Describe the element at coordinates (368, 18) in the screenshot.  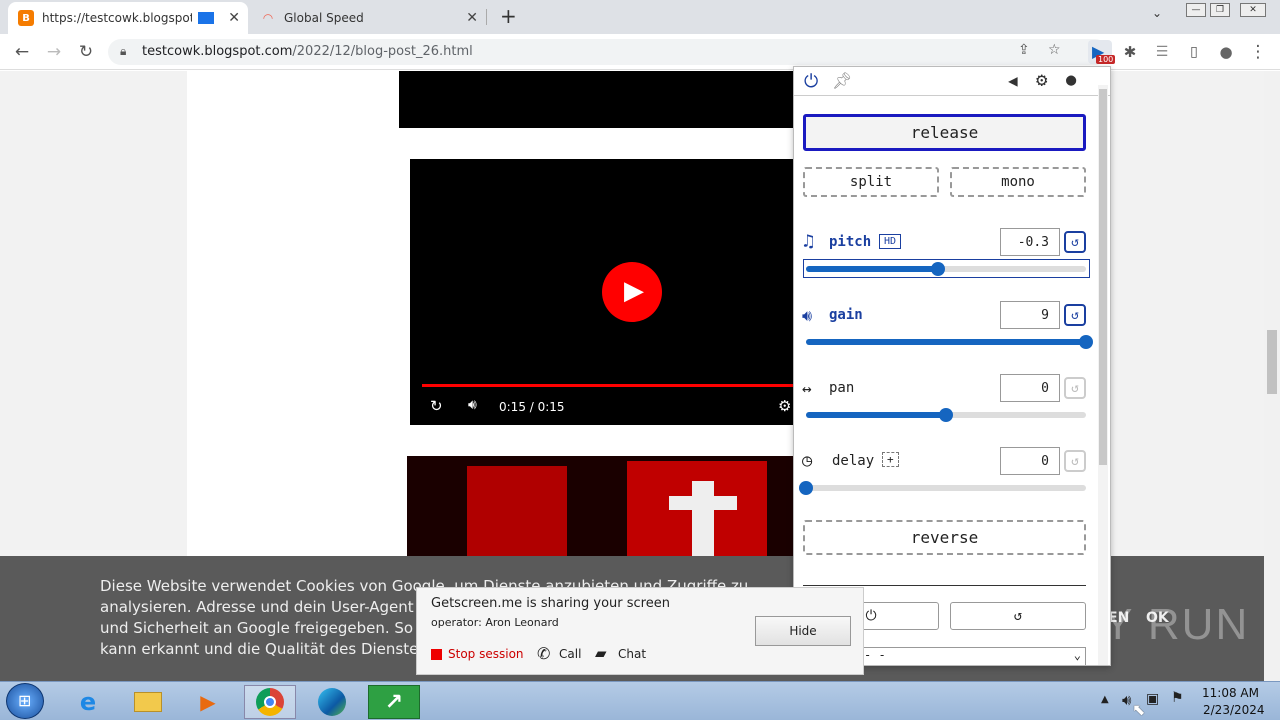
I see `tab-global-speed: ◠ Global Speed ✕` at that location.